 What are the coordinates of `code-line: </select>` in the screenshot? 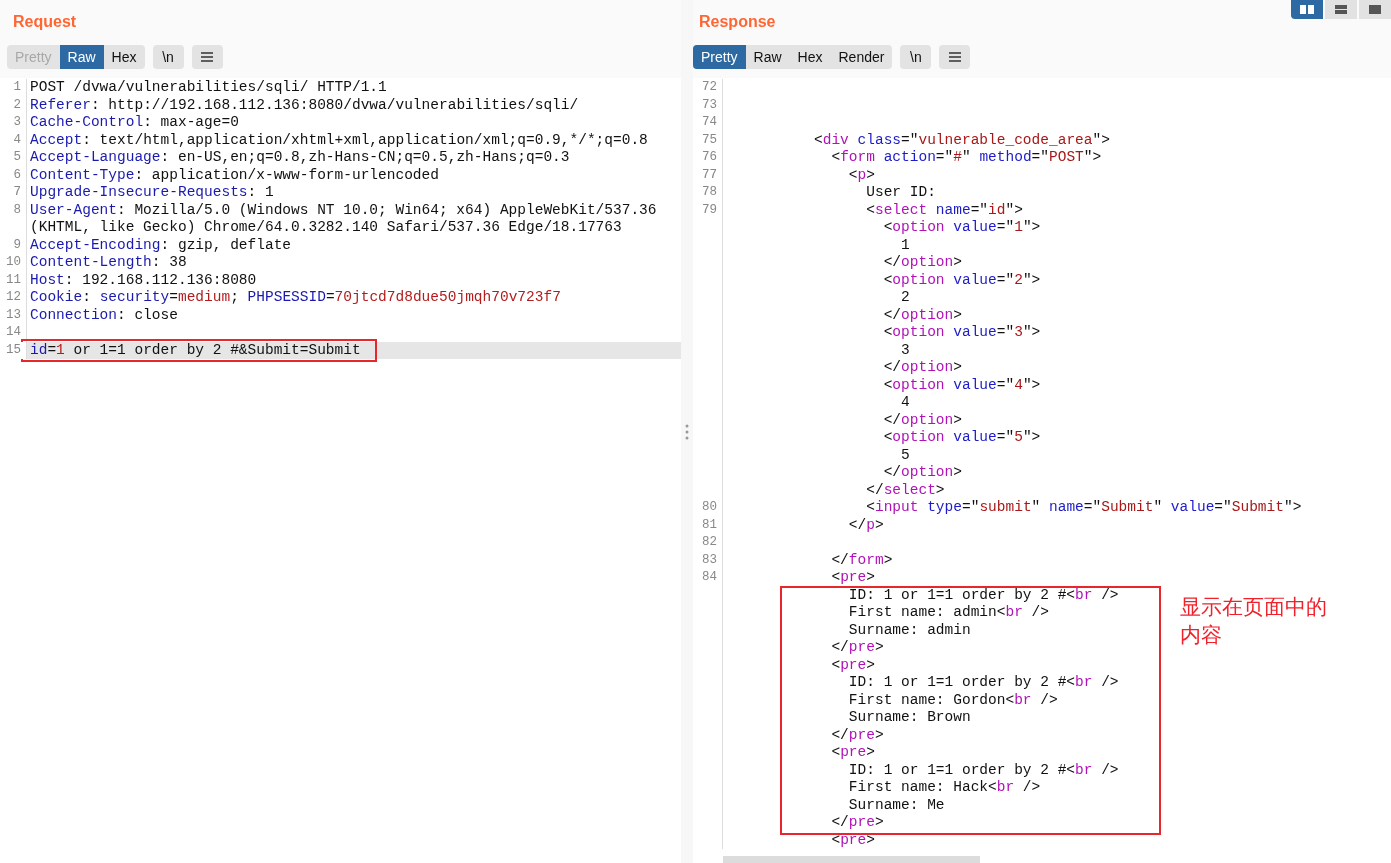 It's located at (905, 490).